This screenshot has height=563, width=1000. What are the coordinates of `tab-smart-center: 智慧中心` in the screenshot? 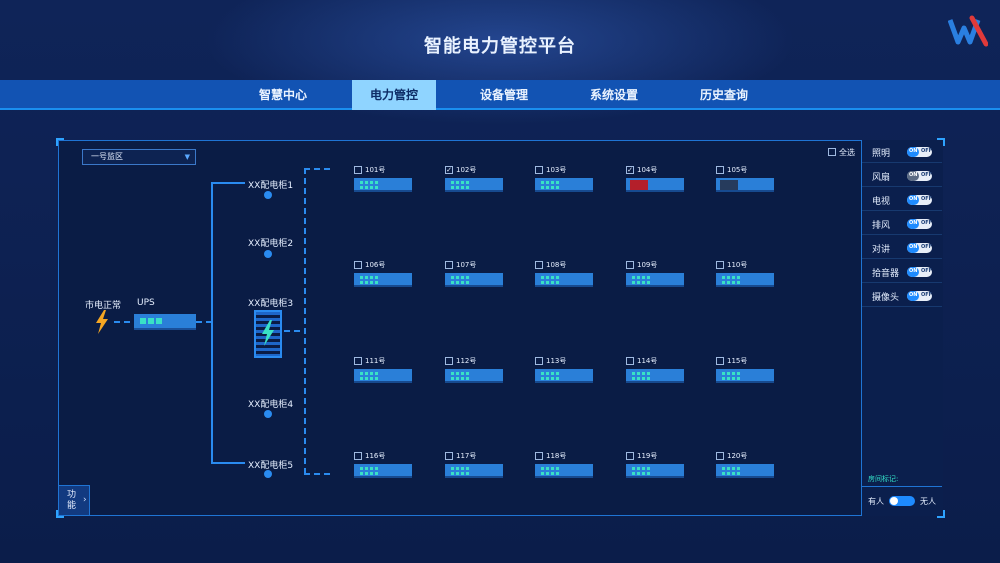 It's located at (283, 95).